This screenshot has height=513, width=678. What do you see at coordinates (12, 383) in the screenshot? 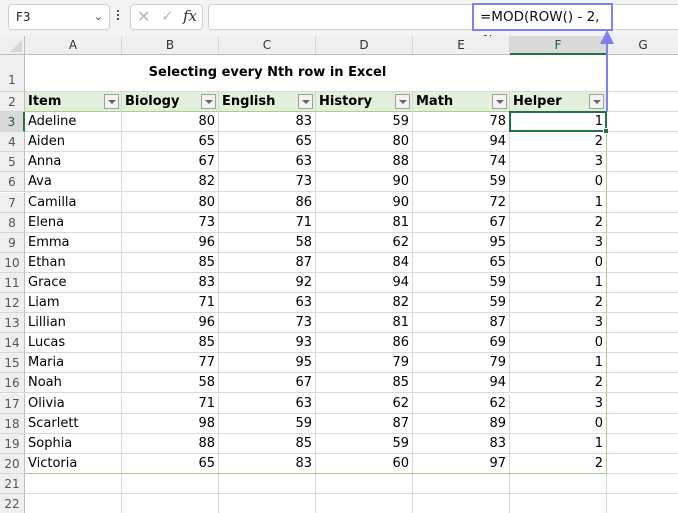
I see `row-header-16: 16` at bounding box center [12, 383].